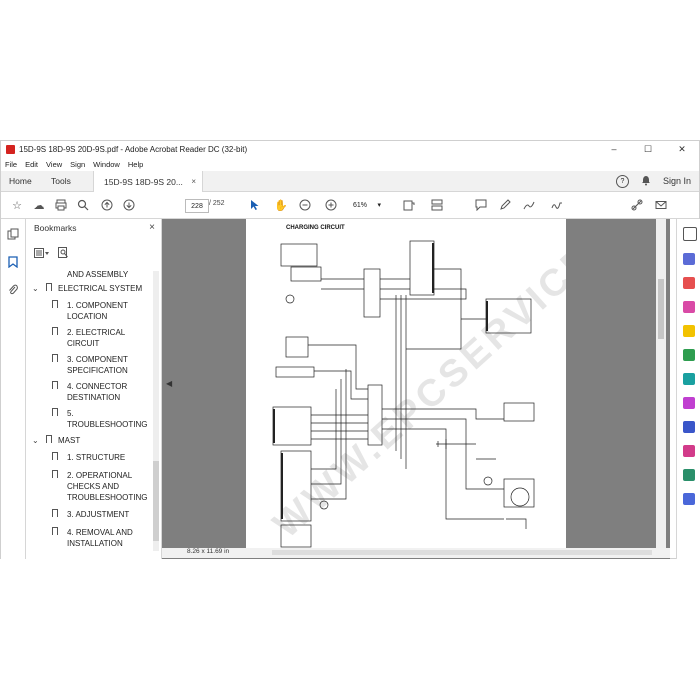  Describe the element at coordinates (646, 181) in the screenshot. I see `bell-icon` at that location.